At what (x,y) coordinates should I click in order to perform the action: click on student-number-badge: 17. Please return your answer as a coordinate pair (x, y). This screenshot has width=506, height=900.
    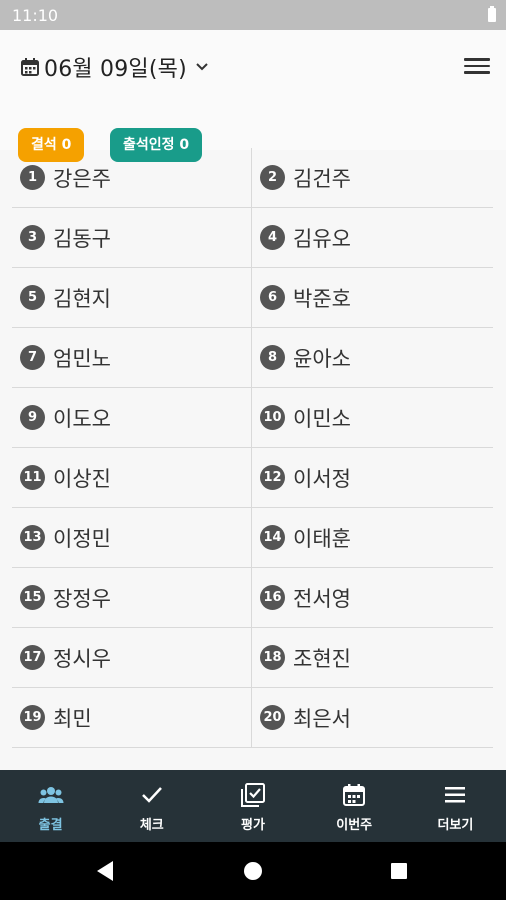
    Looking at the image, I should click on (32, 657).